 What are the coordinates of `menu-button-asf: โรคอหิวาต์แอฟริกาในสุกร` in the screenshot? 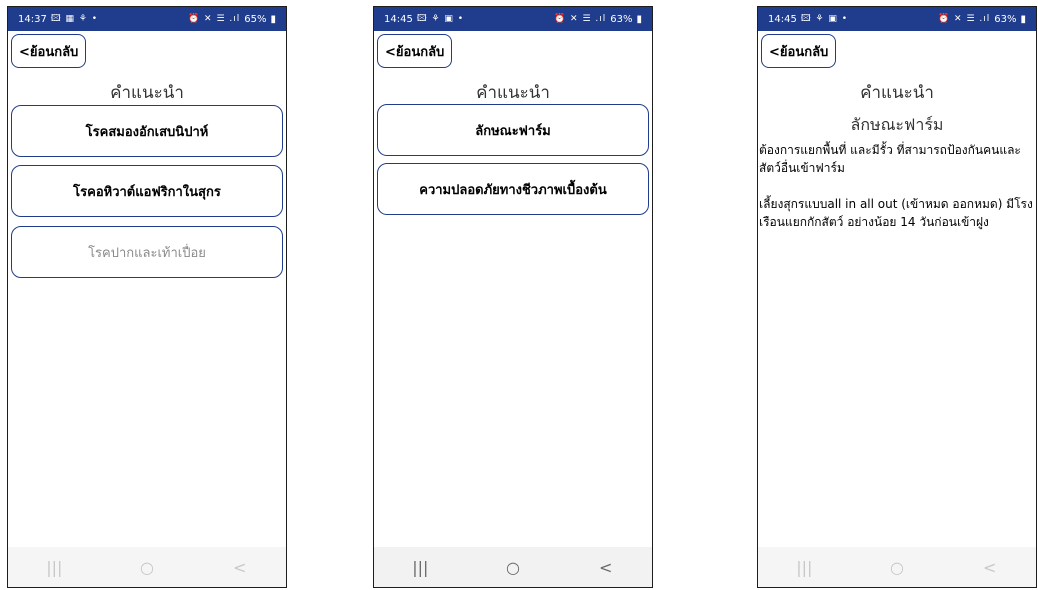 It's located at (147, 191).